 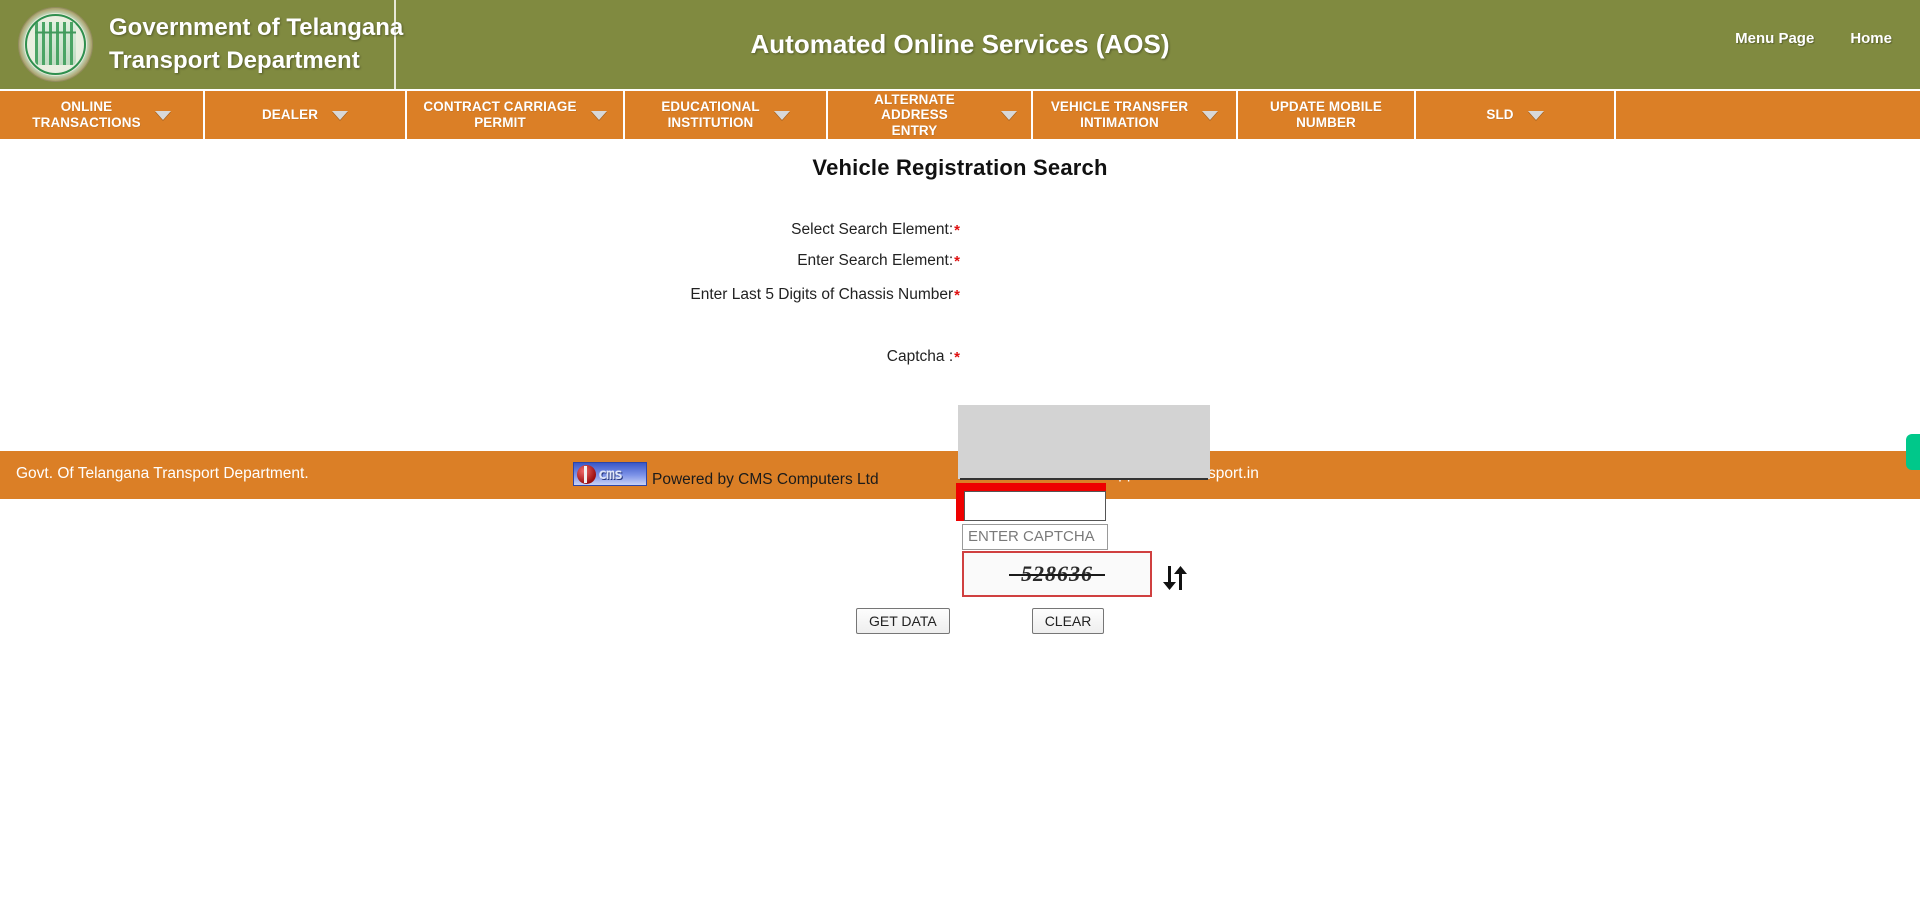 I want to click on page-title: Vehicle Registration Search, so click(x=960, y=167).